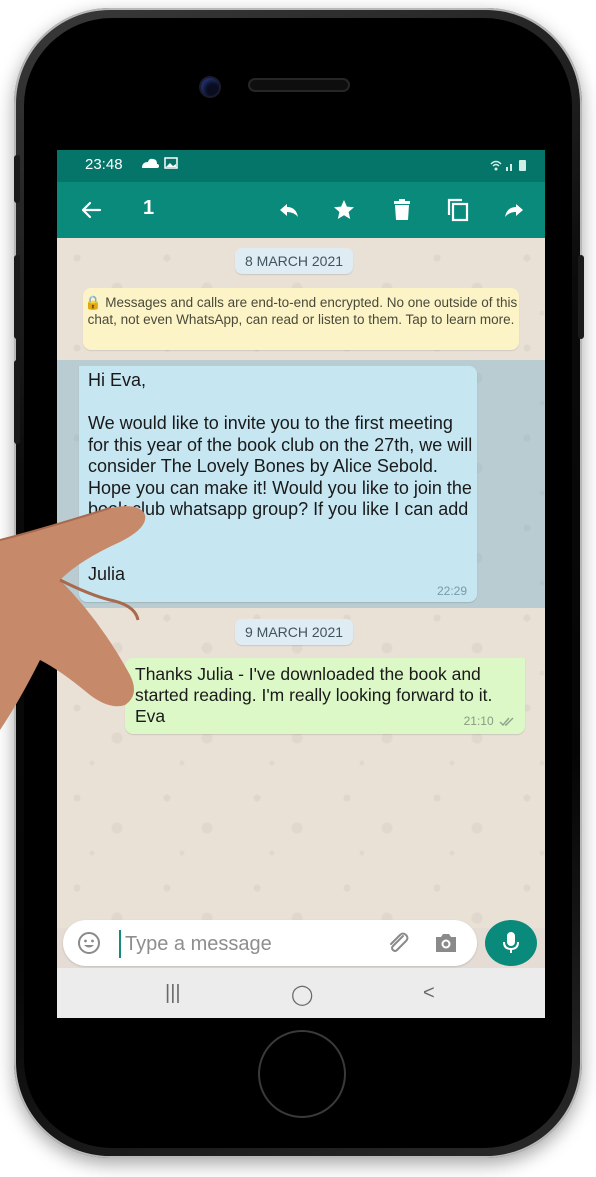 The image size is (596, 1177). I want to click on volume-up-button, so click(17, 297).